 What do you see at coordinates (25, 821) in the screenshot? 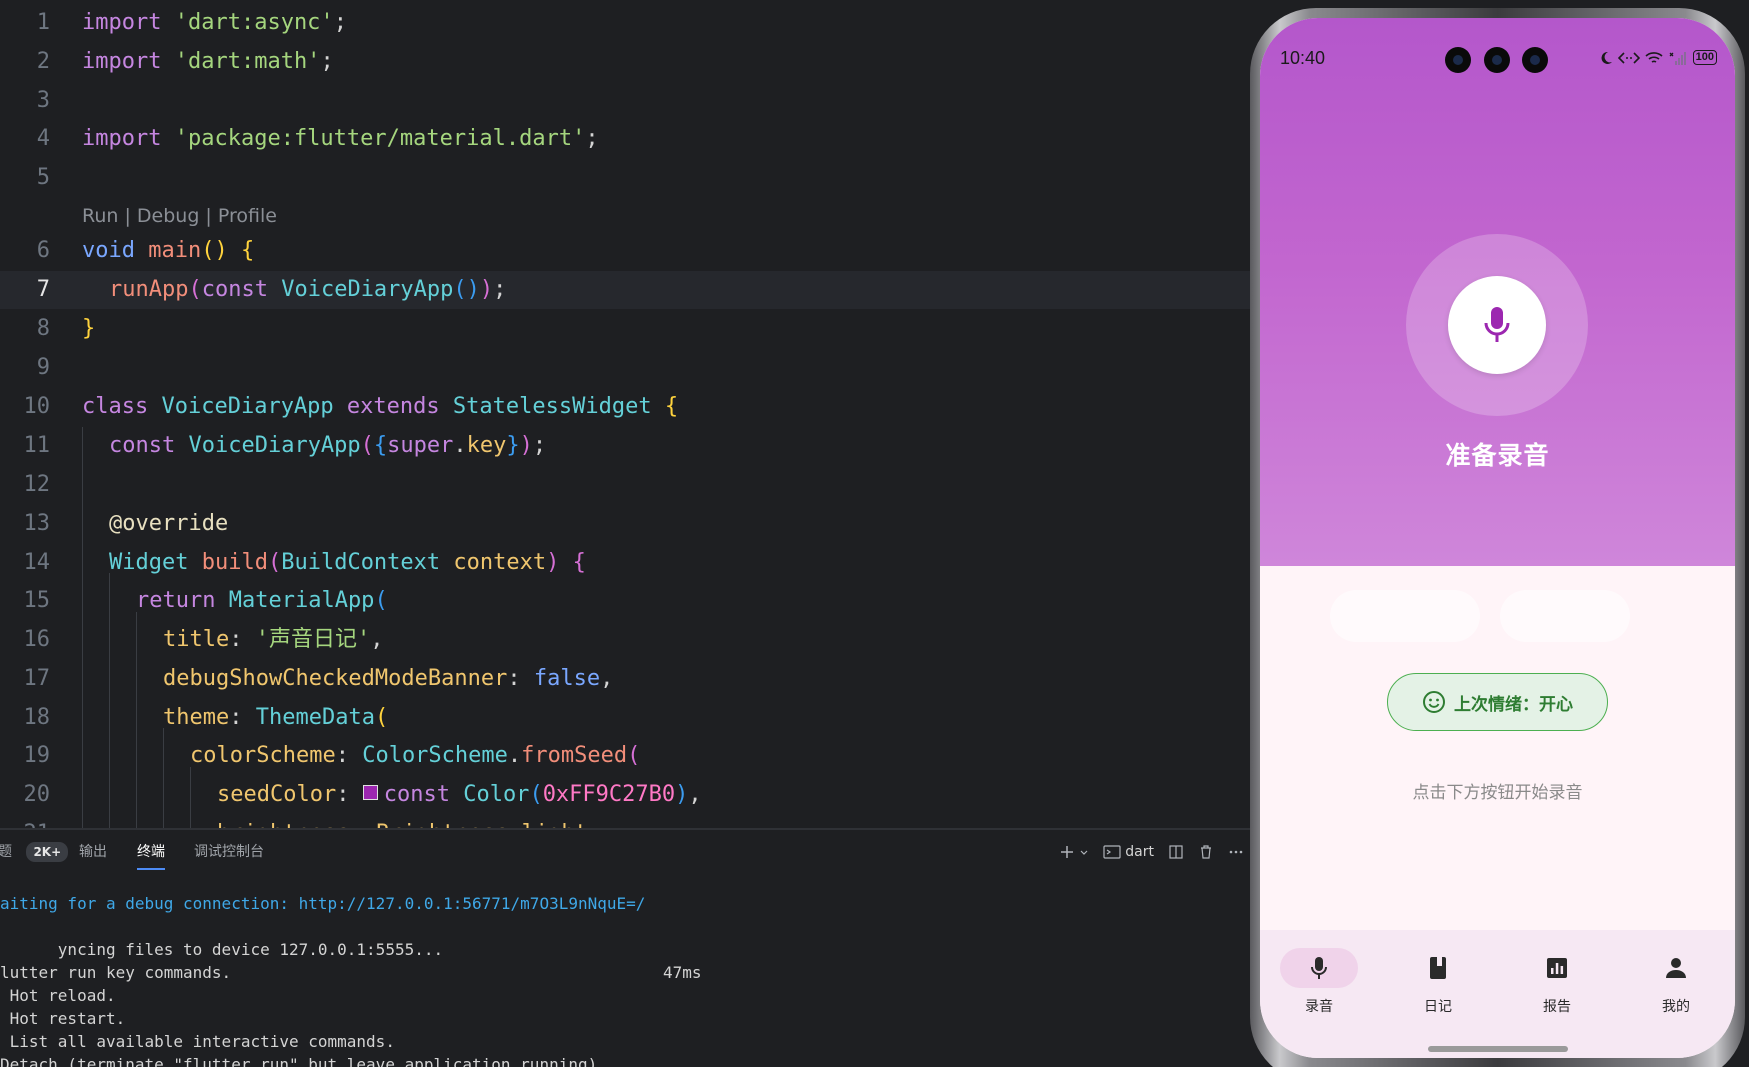
I see `line-number: 21` at bounding box center [25, 821].